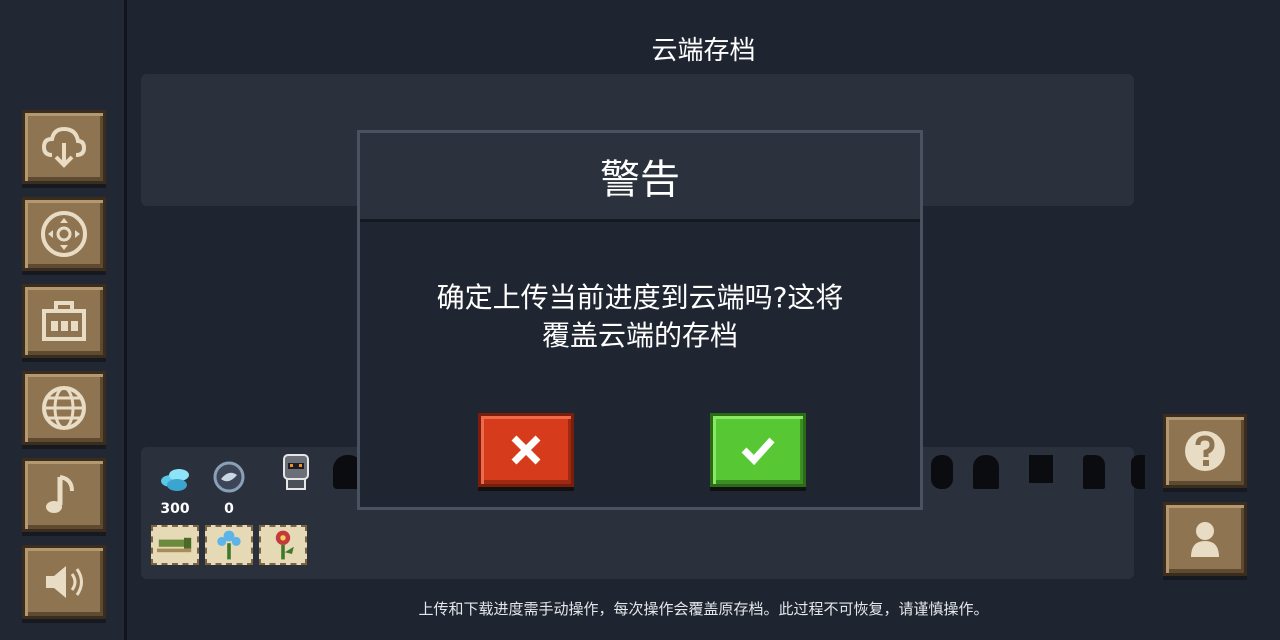 This screenshot has height=640, width=1280. I want to click on page-title: 云端存档, so click(703, 51).